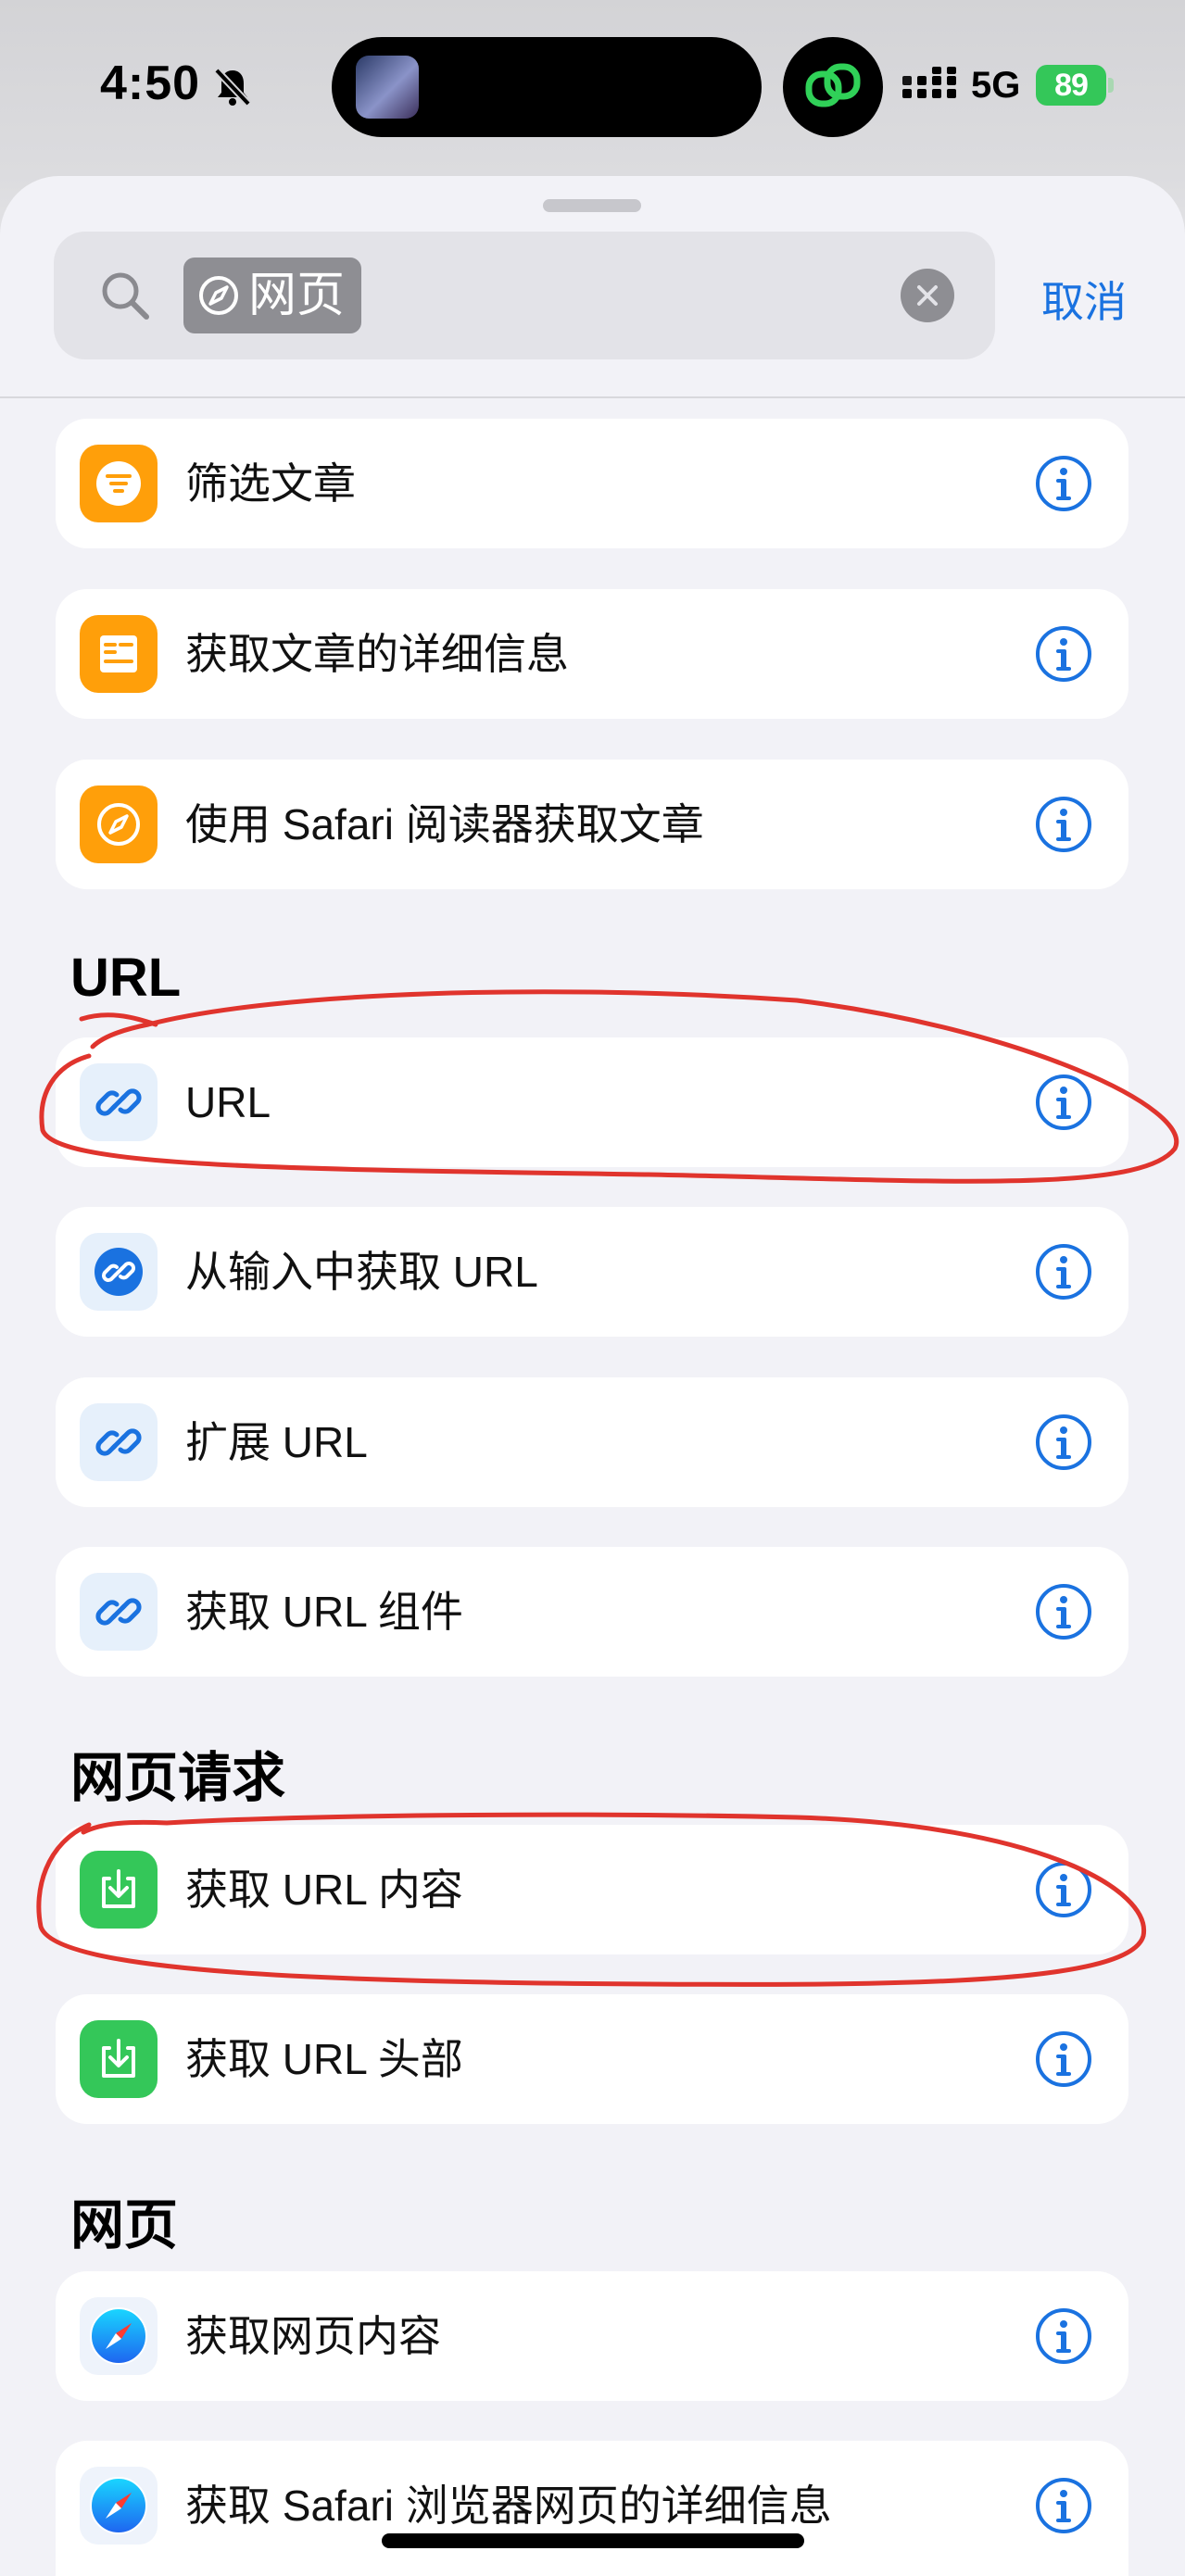  I want to click on action-card-expand-url: 扩展 URL, so click(592, 1442).